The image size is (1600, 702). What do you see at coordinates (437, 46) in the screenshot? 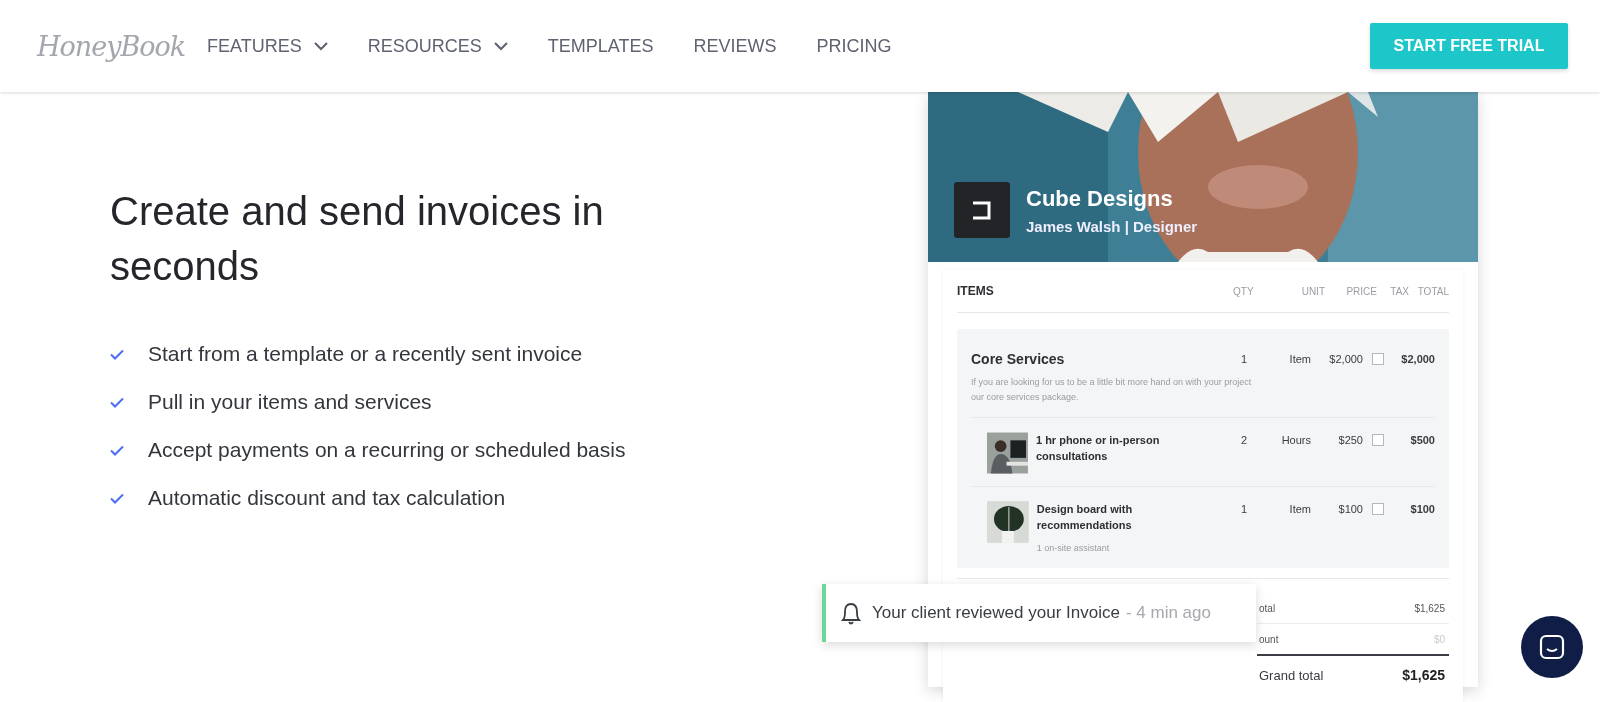
I see `nav-link: RESOURCES` at bounding box center [437, 46].